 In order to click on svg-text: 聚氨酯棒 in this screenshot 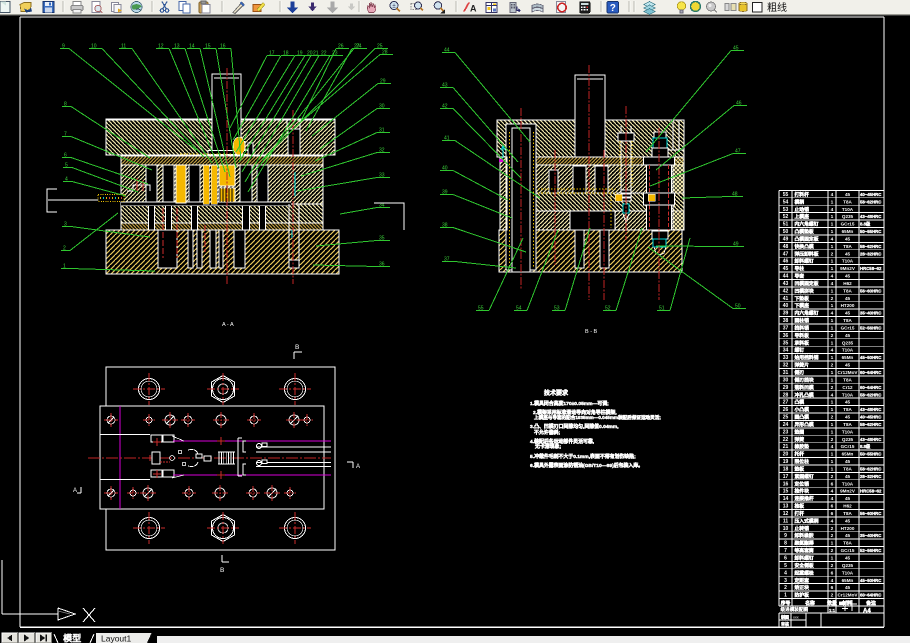, I will do `click(804, 543)`.